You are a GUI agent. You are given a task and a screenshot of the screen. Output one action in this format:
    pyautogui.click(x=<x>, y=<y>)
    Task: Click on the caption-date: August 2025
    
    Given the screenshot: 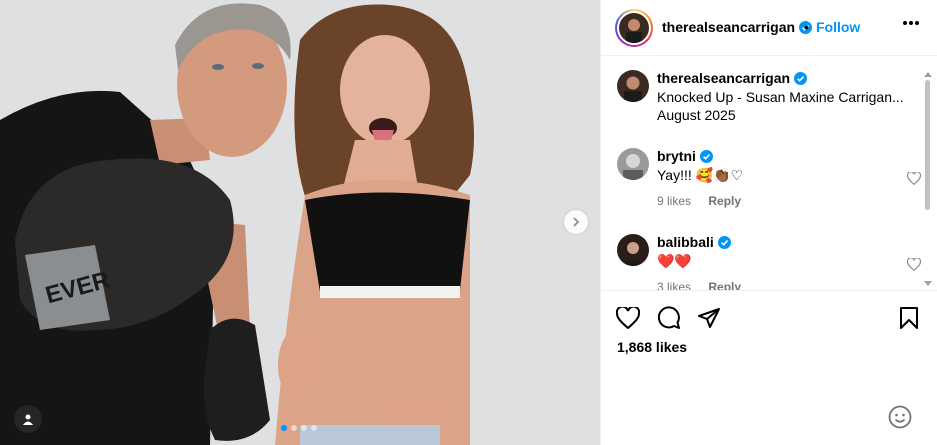 What is the action you would take?
    pyautogui.click(x=696, y=115)
    